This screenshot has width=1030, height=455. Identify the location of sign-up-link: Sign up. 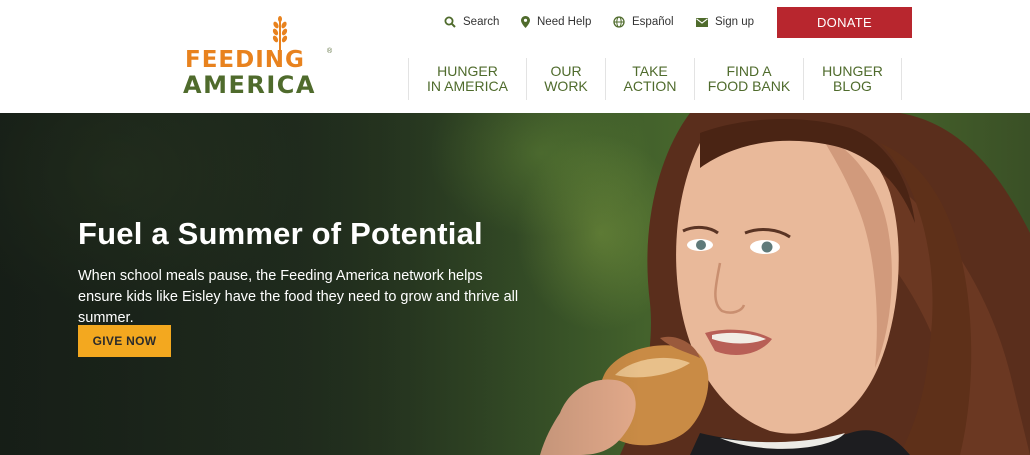
(725, 22).